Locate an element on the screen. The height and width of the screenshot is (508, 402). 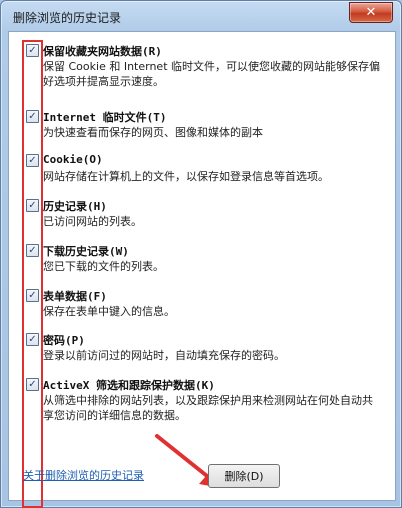
window-title: 删除浏览的历史记录 is located at coordinates (67, 18).